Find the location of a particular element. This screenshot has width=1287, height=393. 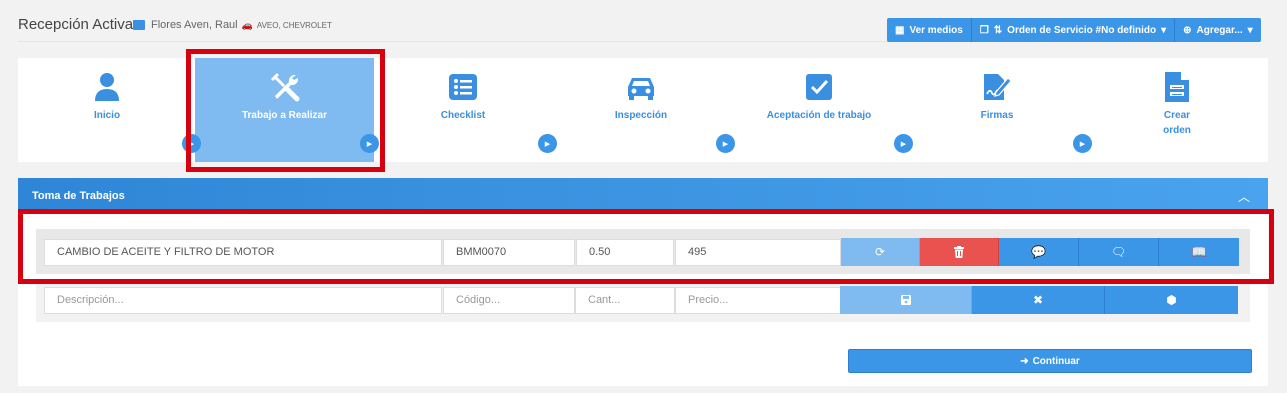

ver-medios-button: ▦ Ver medios is located at coordinates (929, 30).